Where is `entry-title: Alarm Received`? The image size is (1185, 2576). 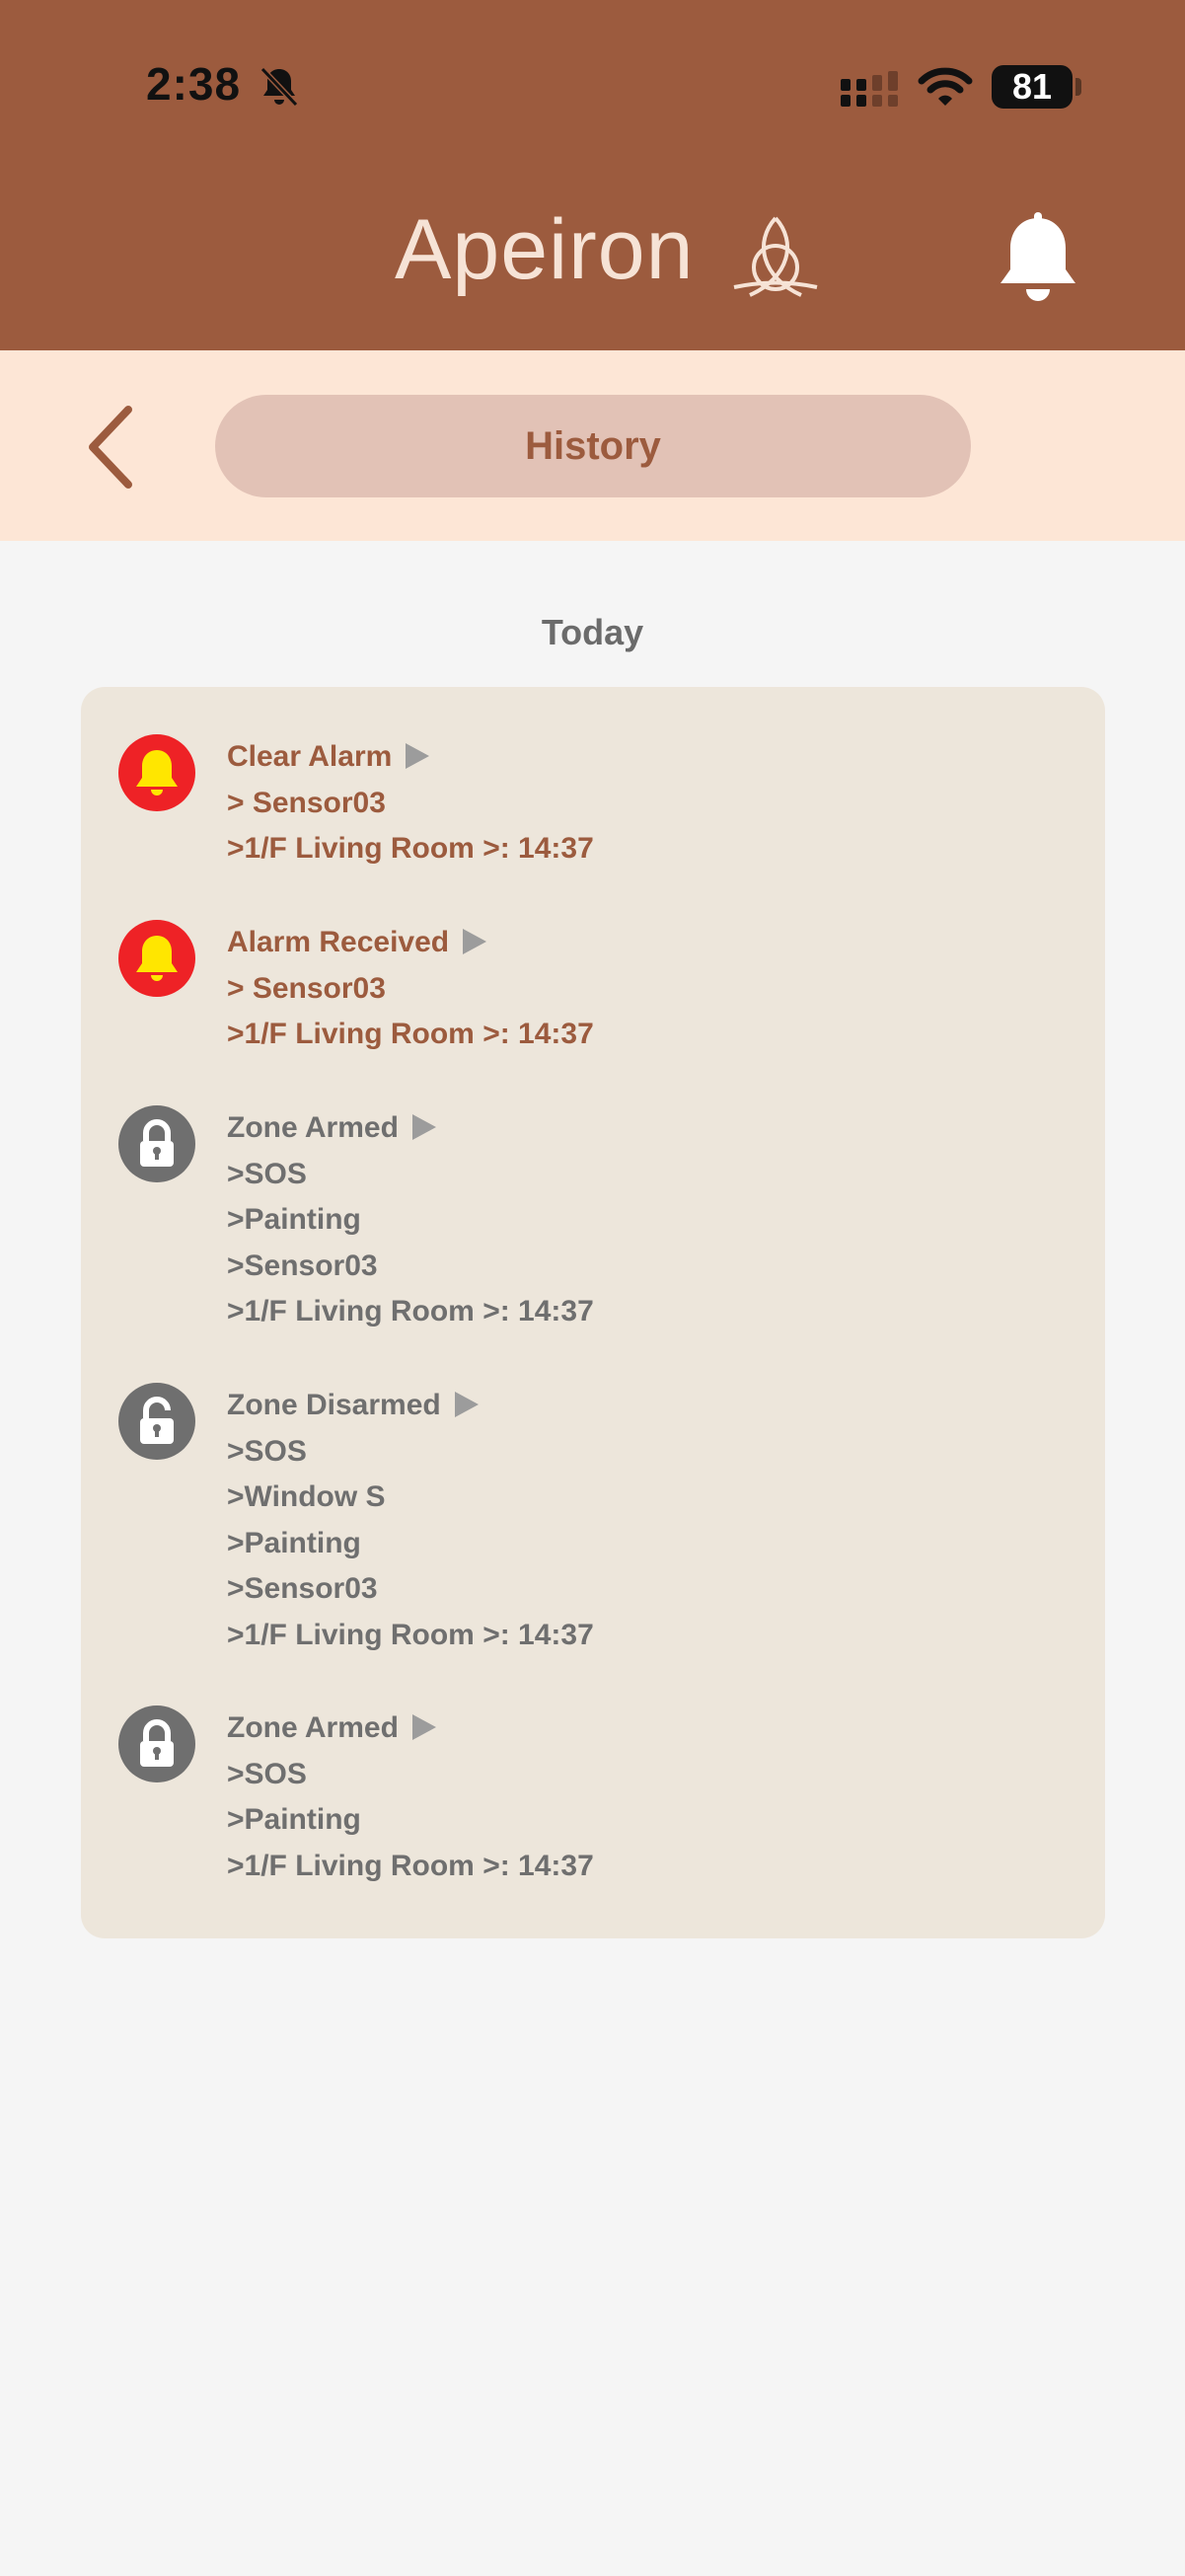
entry-title: Alarm Received is located at coordinates (338, 942).